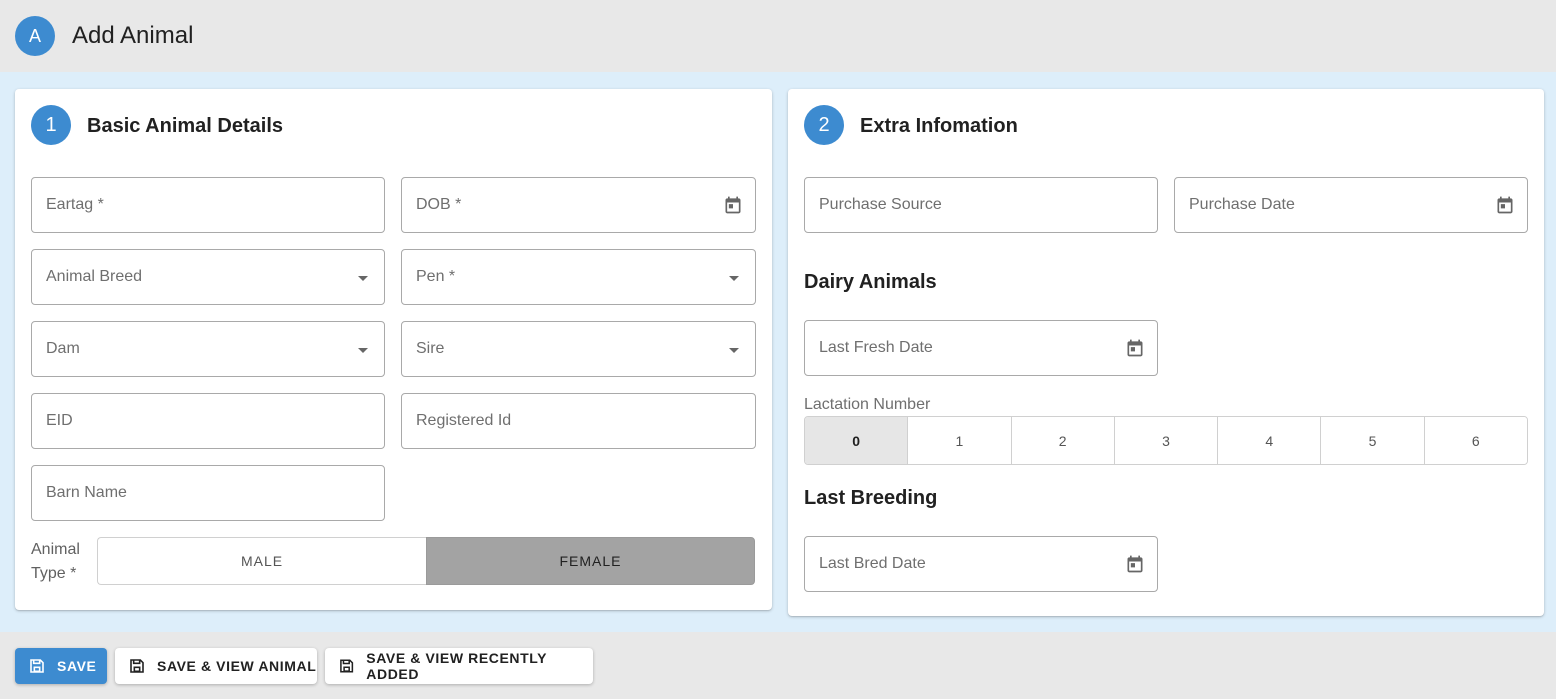 The image size is (1556, 699). Describe the element at coordinates (578, 349) in the screenshot. I see `sire-select: Sire` at that location.